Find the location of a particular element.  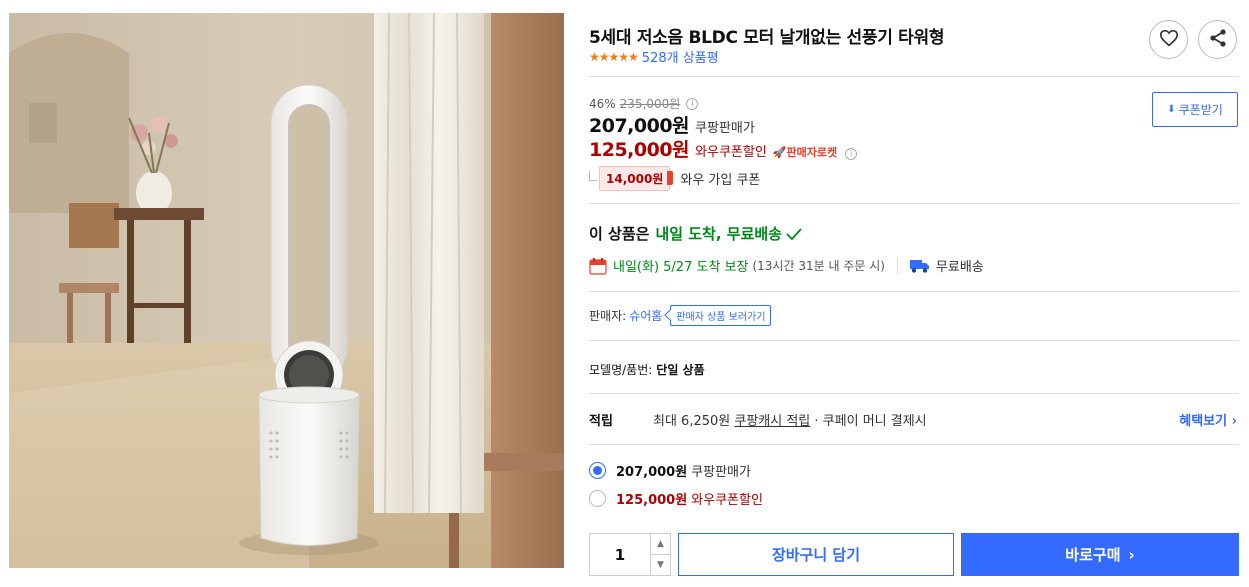

seller-products-tooltip: 판매자 상품 보러가기 is located at coordinates (721, 315).